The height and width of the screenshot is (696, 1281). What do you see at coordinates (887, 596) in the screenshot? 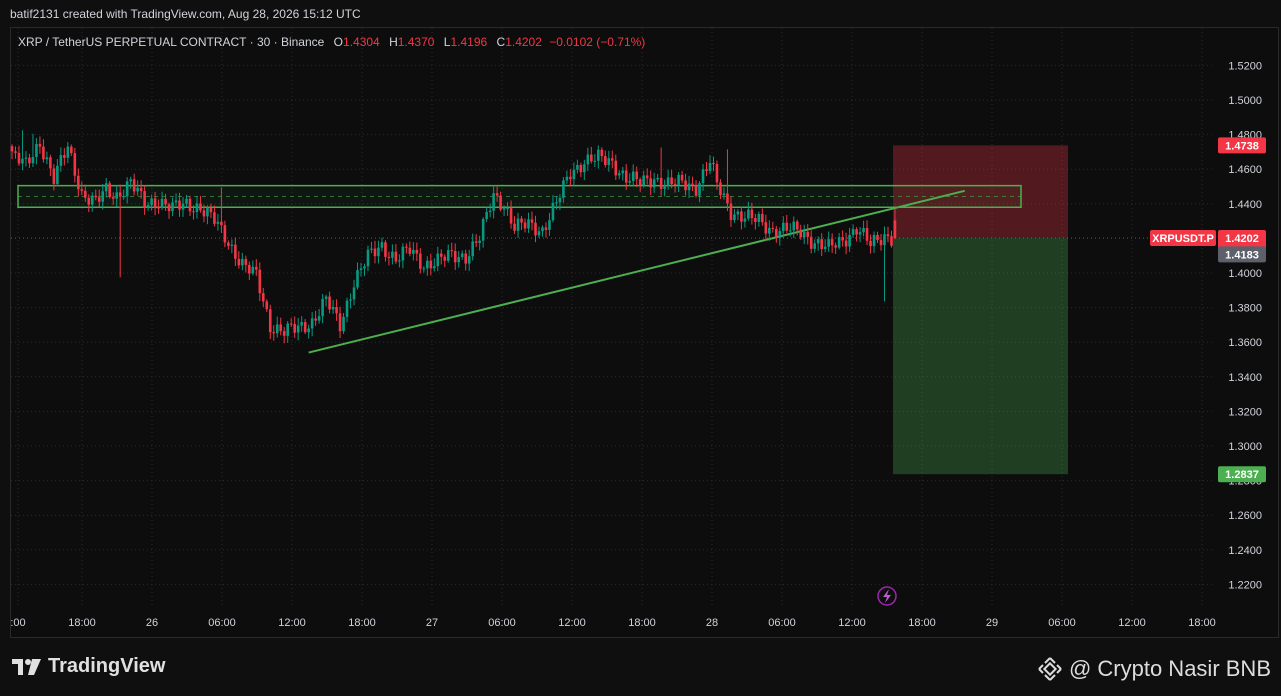
I see `event-marker-icon` at bounding box center [887, 596].